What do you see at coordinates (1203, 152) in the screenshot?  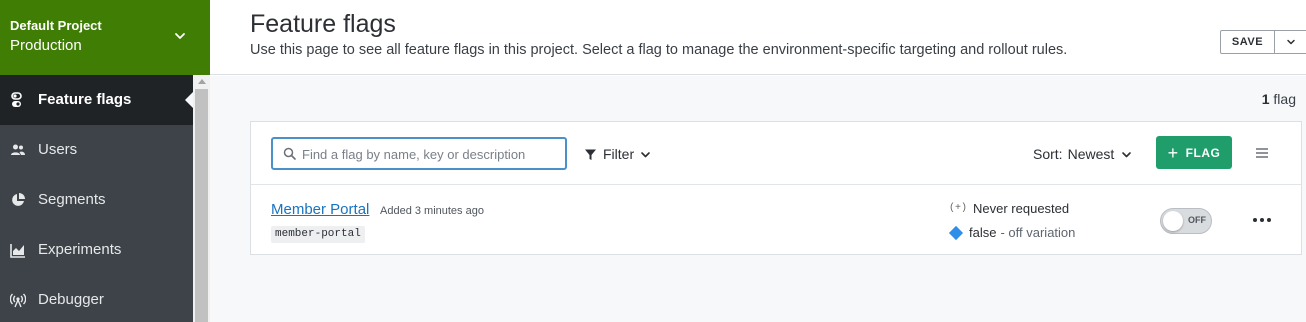 I see `add-flag-label: FLAG` at bounding box center [1203, 152].